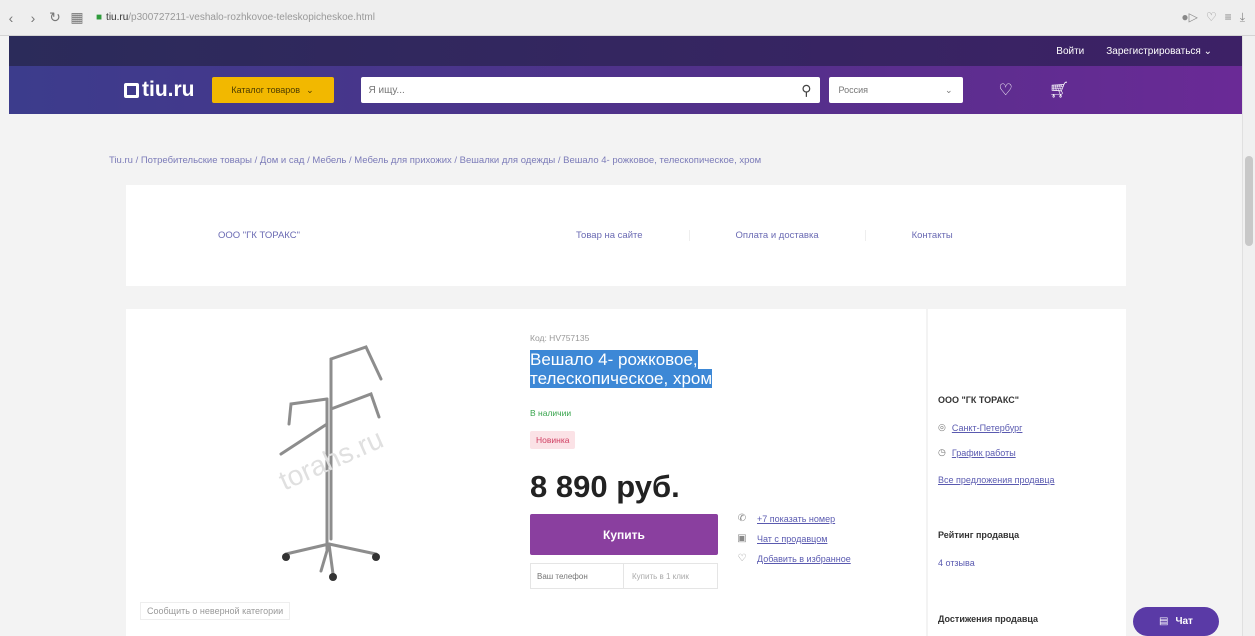 The image size is (1255, 636). I want to click on title-line-2: телескопическое, хром, so click(621, 378).